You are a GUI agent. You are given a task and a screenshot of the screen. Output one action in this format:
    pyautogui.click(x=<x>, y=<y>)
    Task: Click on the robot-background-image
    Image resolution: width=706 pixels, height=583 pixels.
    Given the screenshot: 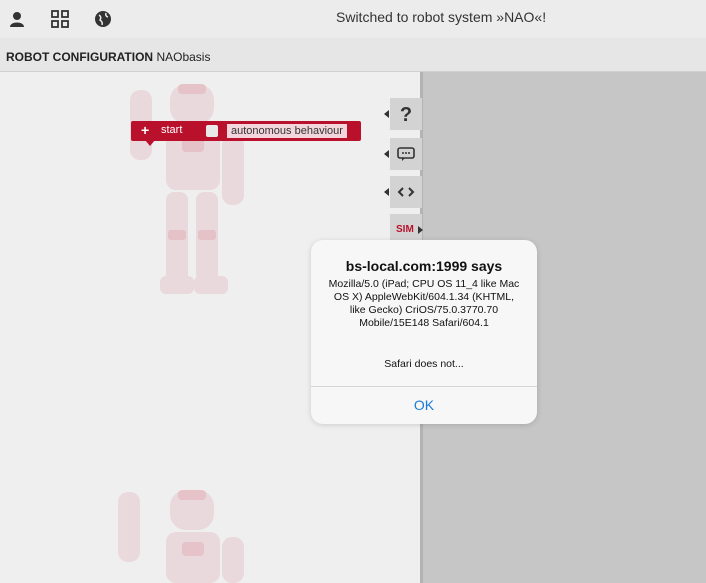 What is the action you would take?
    pyautogui.click(x=187, y=189)
    